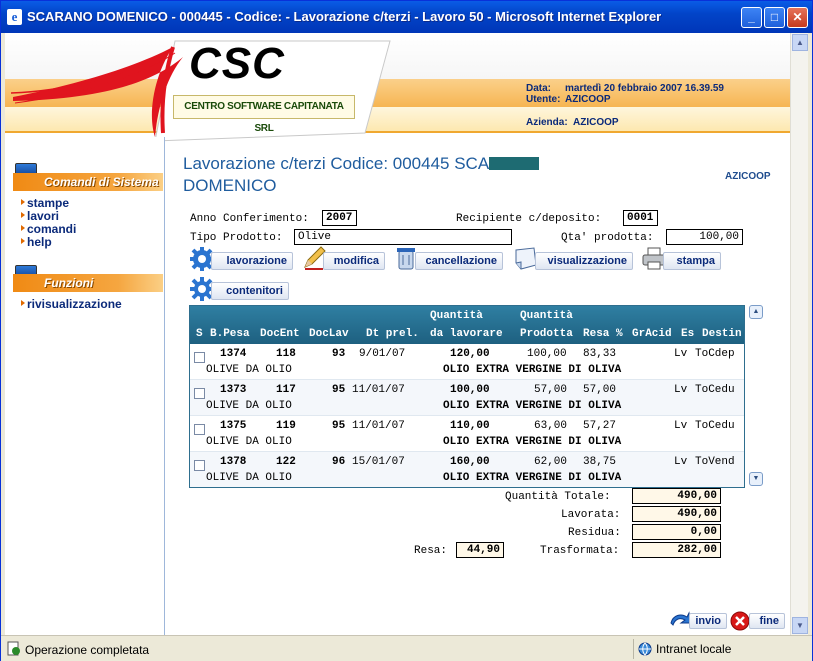 The height and width of the screenshot is (661, 813). I want to click on resa-field: 44,90, so click(480, 550).